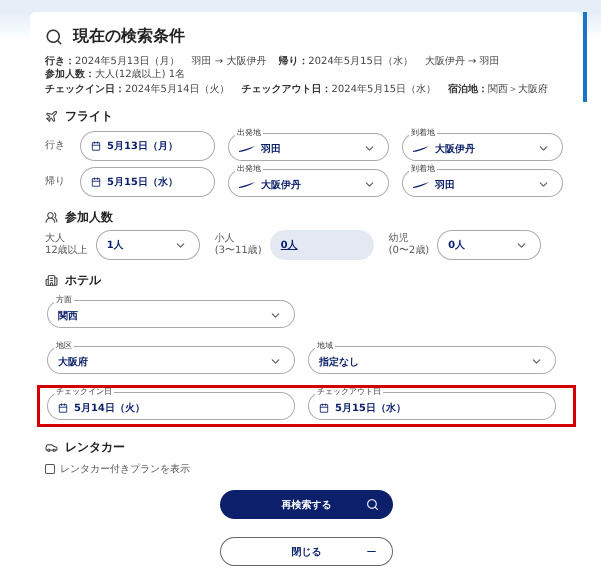  Describe the element at coordinates (64, 346) in the screenshot. I see `field-label: 地区` at that location.